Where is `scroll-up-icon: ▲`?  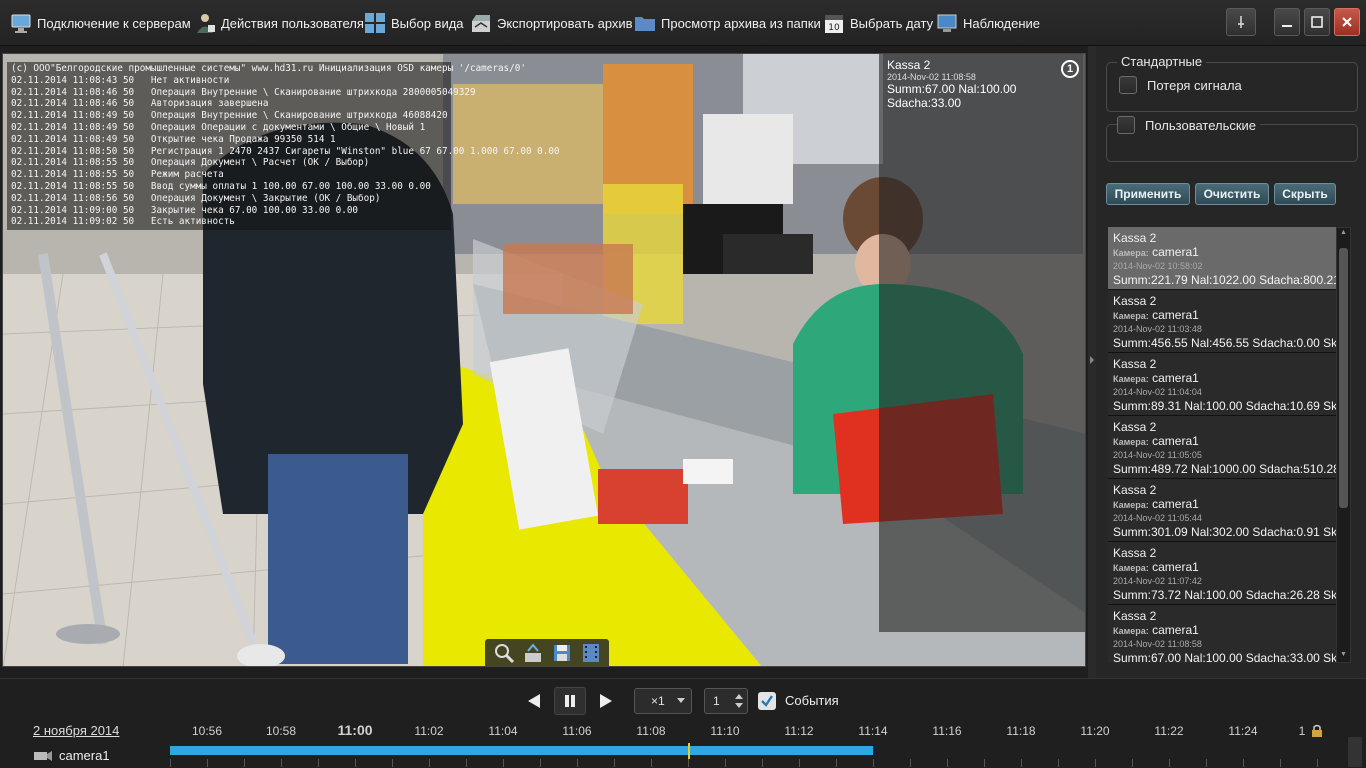
scroll-up-icon: ▲ is located at coordinates (1343, 234).